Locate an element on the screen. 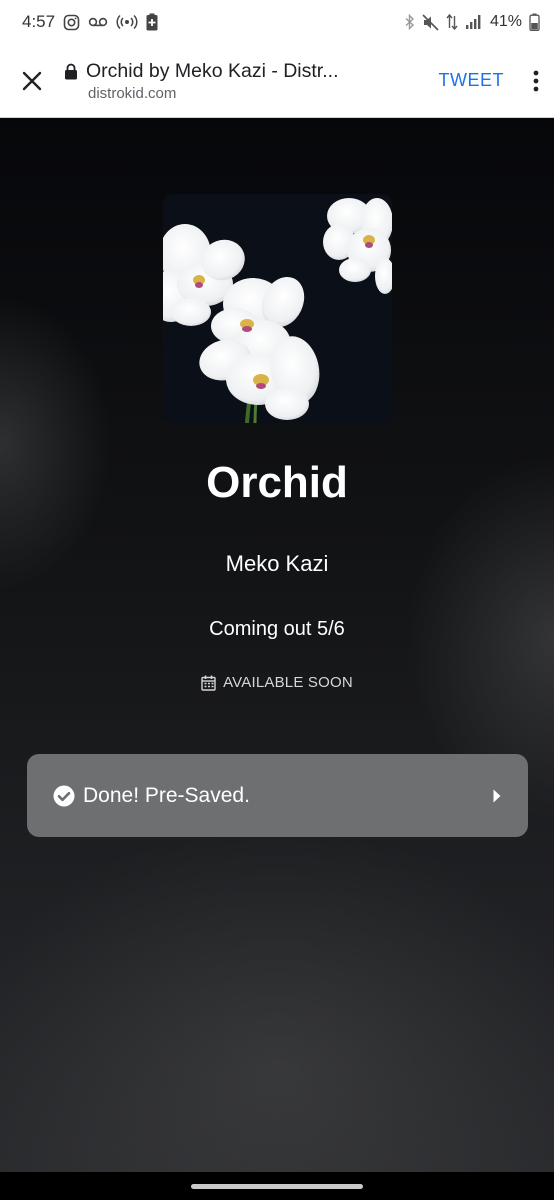 The image size is (554, 1200). tweet-button: TWEET is located at coordinates (474, 80).